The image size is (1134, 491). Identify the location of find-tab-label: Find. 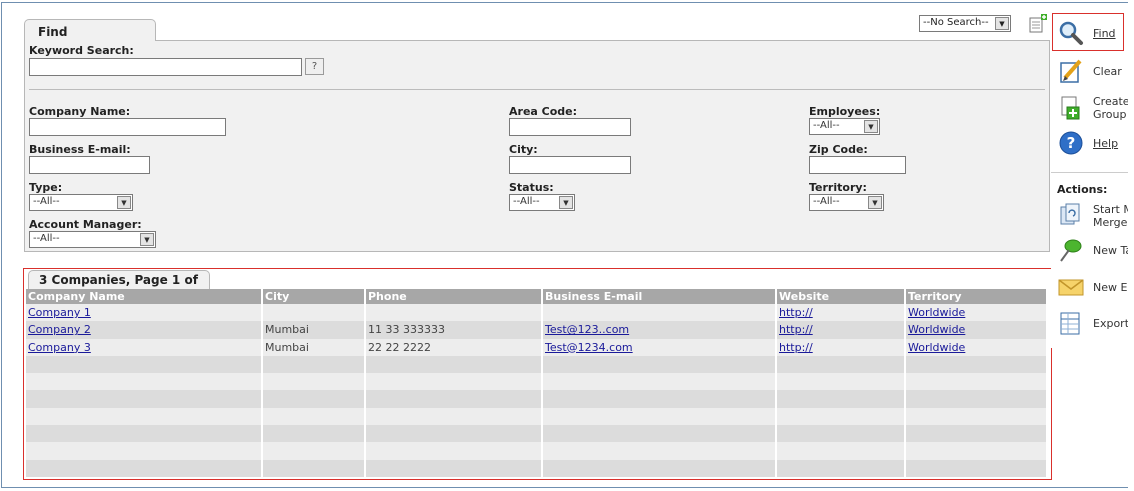
(53, 32).